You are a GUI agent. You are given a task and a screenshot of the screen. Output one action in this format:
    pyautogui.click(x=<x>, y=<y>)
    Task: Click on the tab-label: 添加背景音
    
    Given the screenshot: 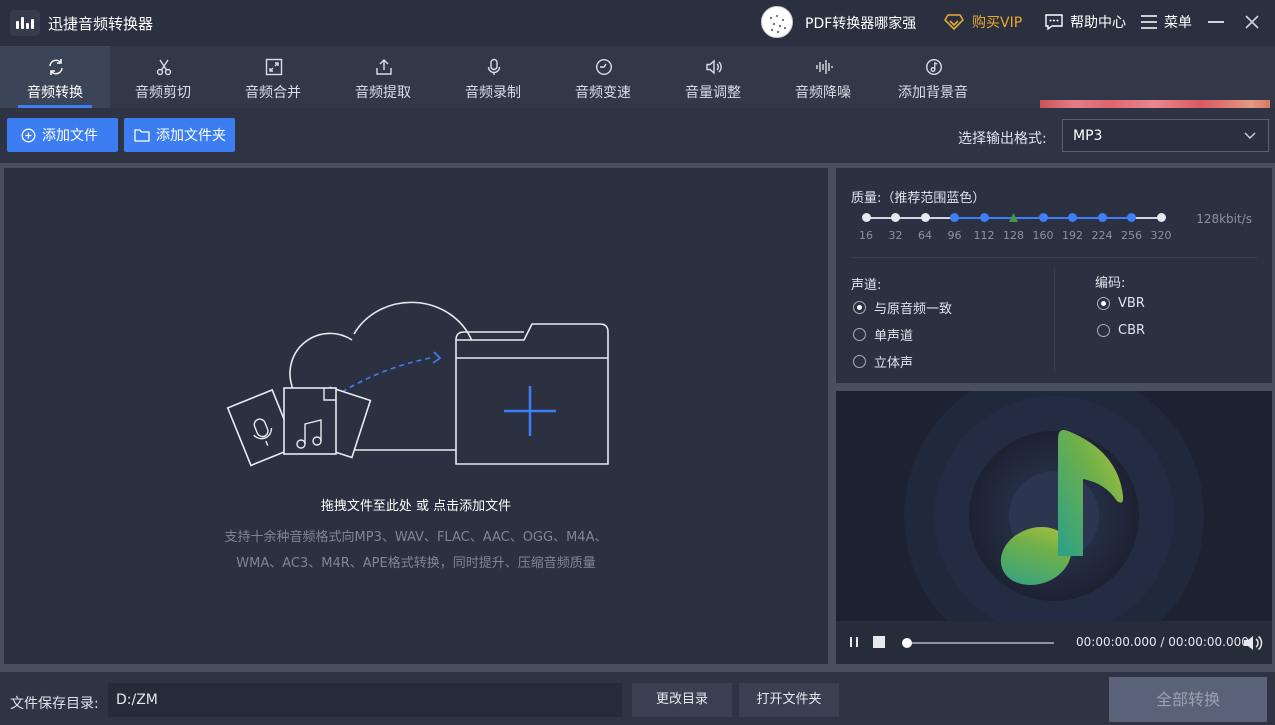 What is the action you would take?
    pyautogui.click(x=933, y=93)
    